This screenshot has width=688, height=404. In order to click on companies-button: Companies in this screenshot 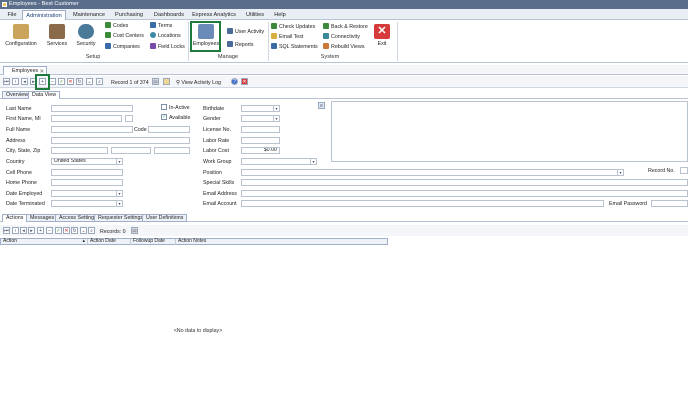, I will do `click(122, 47)`.